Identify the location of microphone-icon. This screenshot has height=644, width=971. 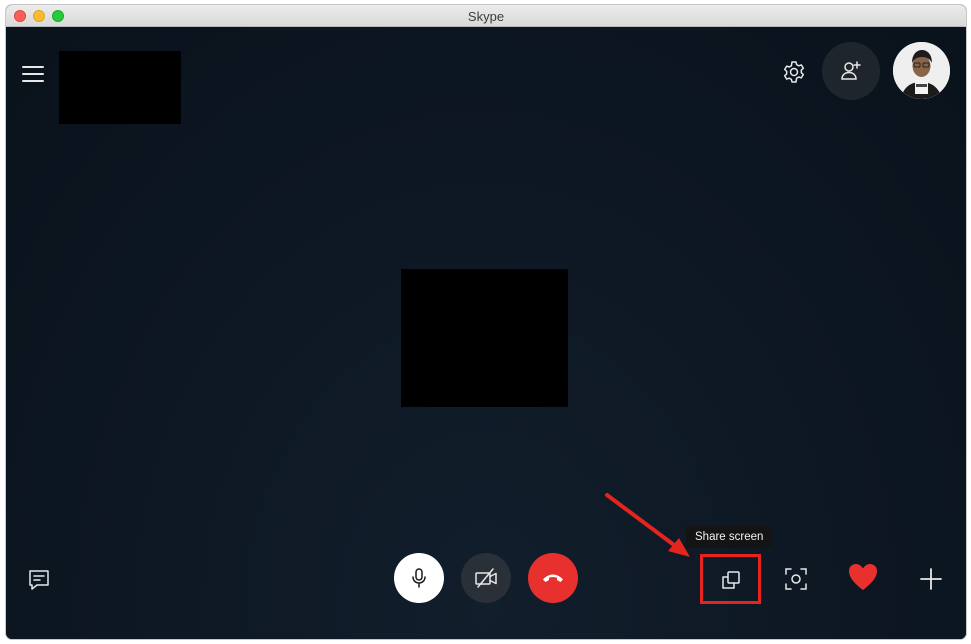
(419, 578).